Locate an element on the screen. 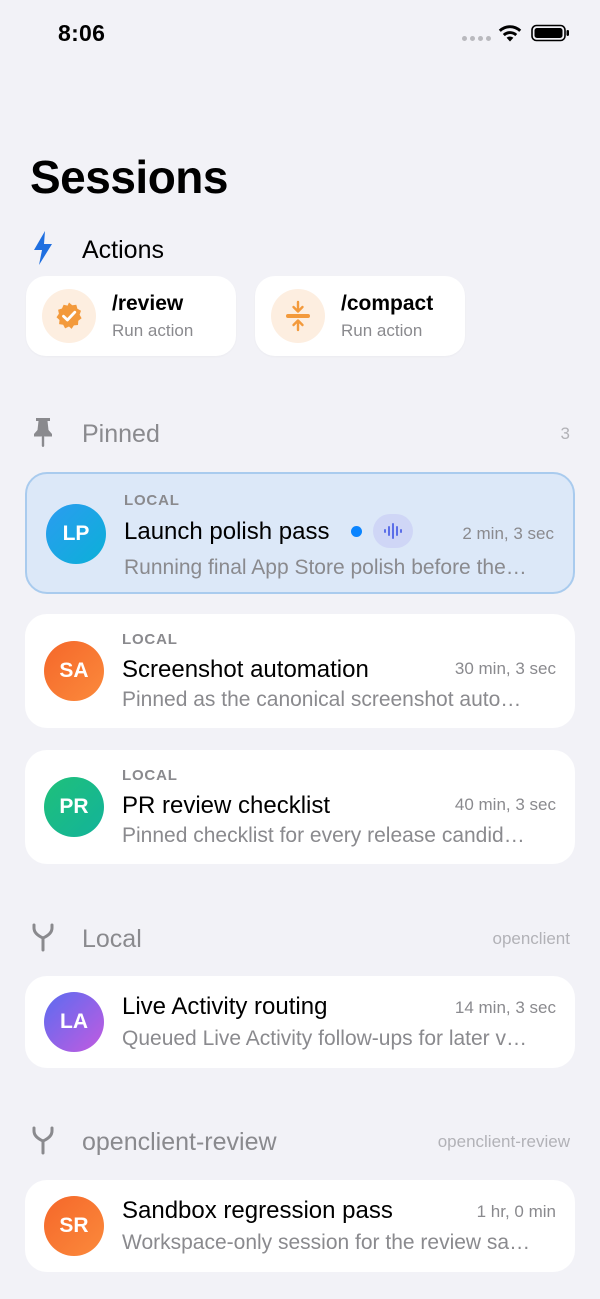 The width and height of the screenshot is (600, 1299). pinned-section-header: Pinned 3 is located at coordinates (300, 432).